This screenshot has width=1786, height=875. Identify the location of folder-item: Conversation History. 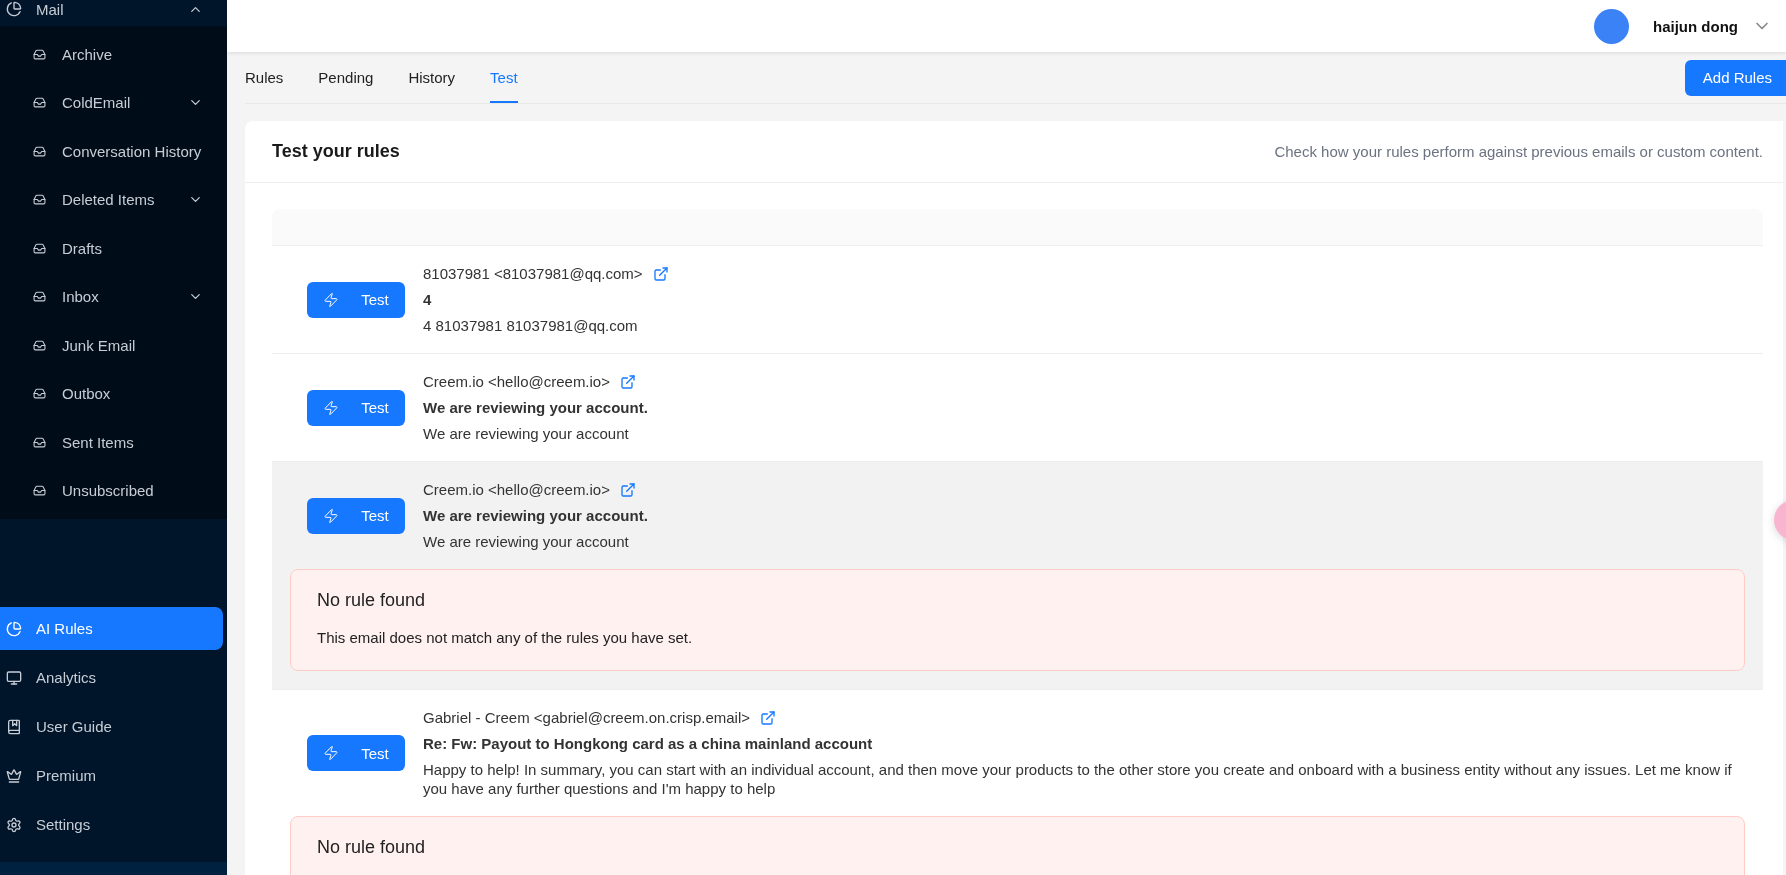
(113, 151).